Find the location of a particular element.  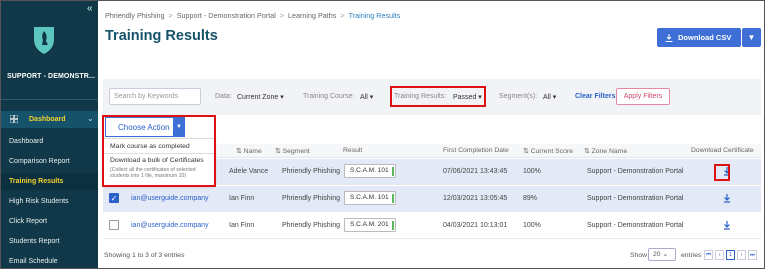

menu-divider is located at coordinates (159, 153).